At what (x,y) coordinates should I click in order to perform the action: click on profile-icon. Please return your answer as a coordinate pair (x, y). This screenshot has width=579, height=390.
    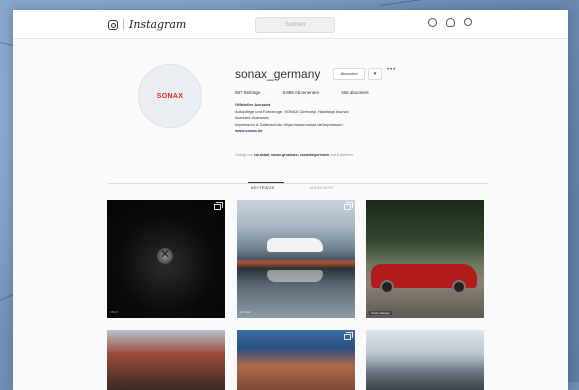
    Looking at the image, I should click on (468, 22).